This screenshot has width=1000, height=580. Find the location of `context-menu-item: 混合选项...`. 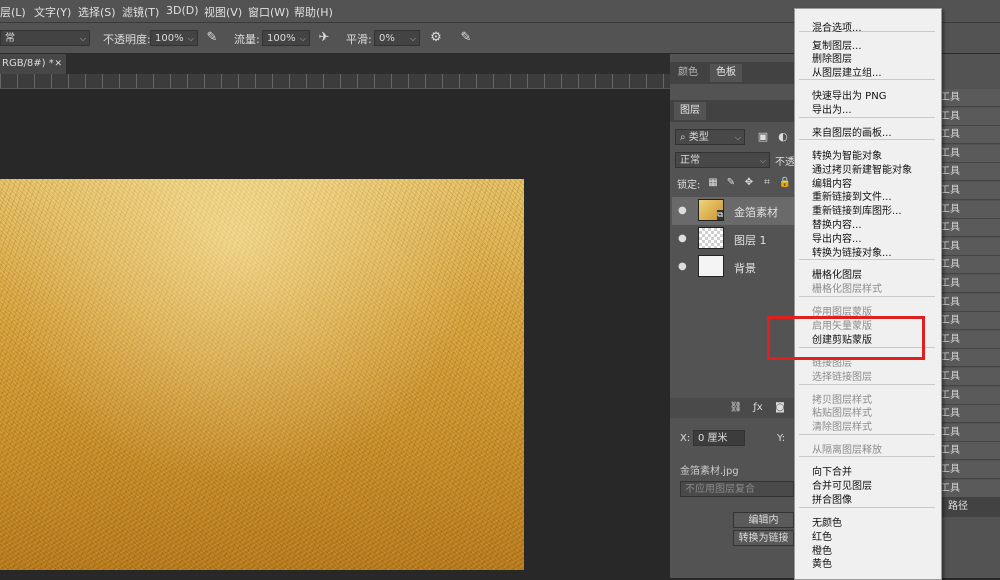

context-menu-item: 混合选项... is located at coordinates (837, 26).